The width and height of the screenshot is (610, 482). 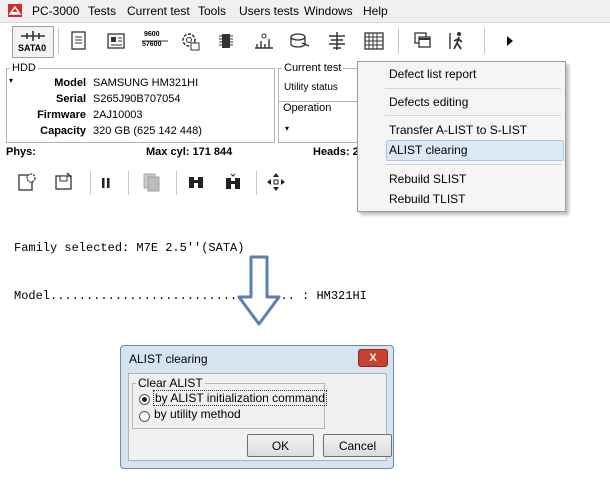 I want to click on phys-label: Phys:, so click(x=21, y=152).